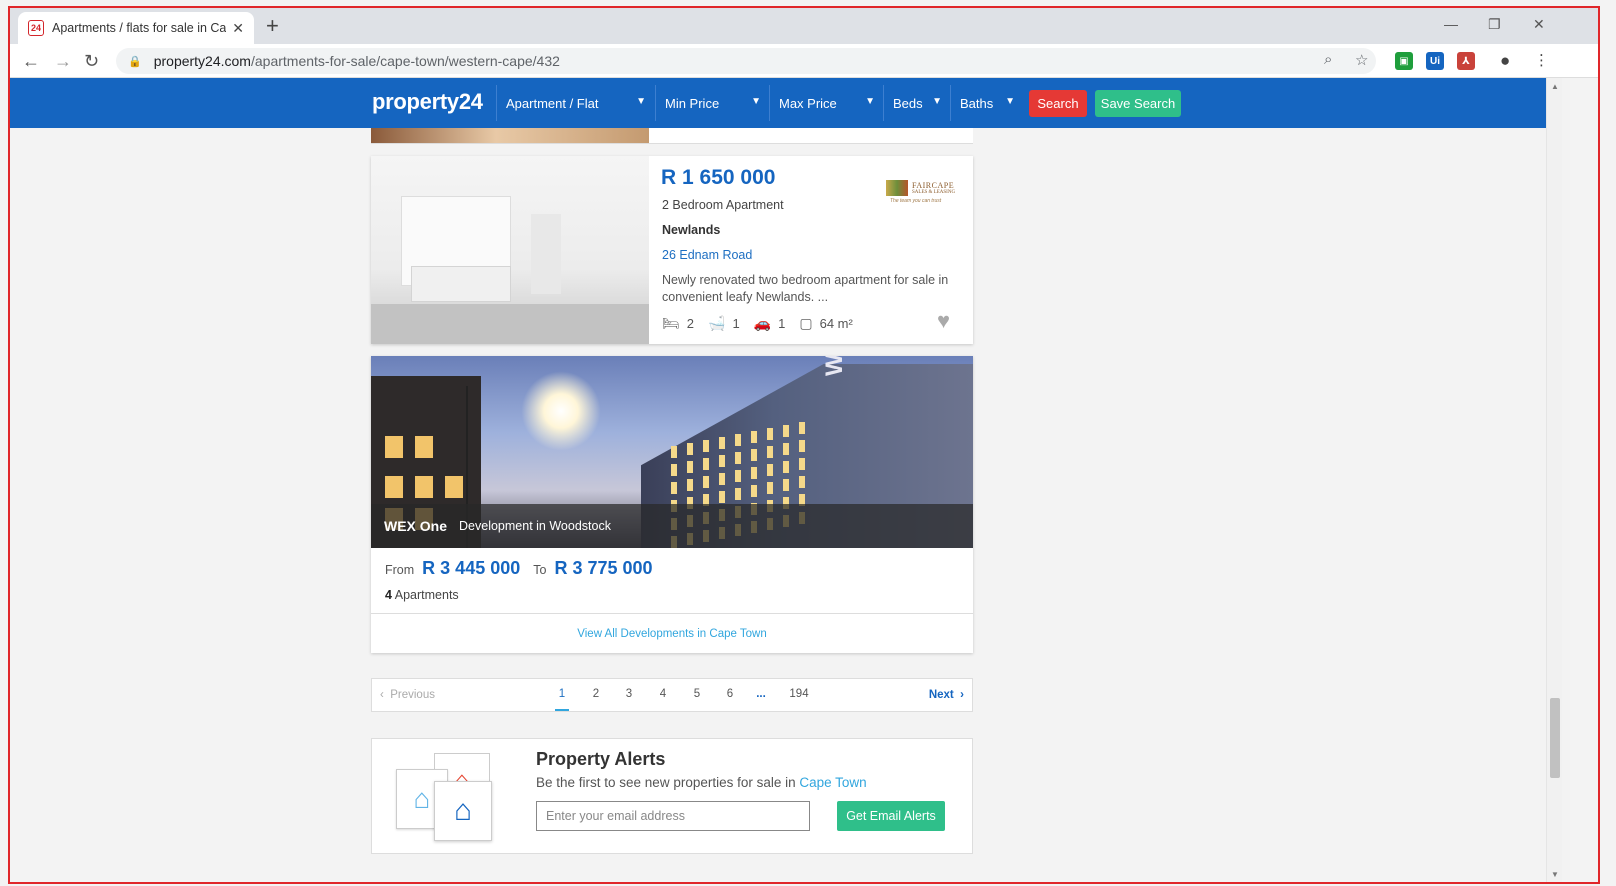  I want to click on property24-logo: property24, so click(427, 102).